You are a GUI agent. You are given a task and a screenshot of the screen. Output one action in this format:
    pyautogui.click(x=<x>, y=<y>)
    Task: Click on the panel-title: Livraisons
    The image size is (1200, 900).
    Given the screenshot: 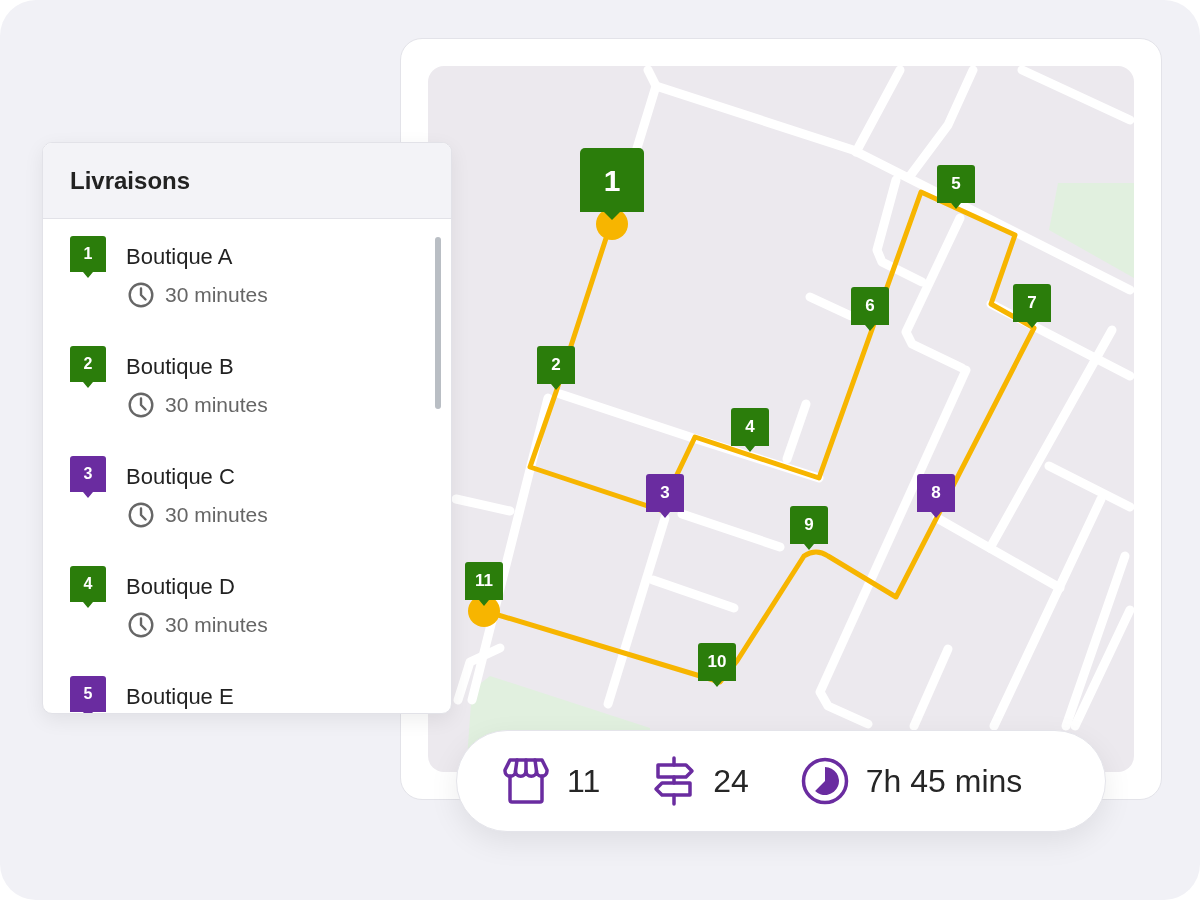 What is the action you would take?
    pyautogui.click(x=130, y=180)
    